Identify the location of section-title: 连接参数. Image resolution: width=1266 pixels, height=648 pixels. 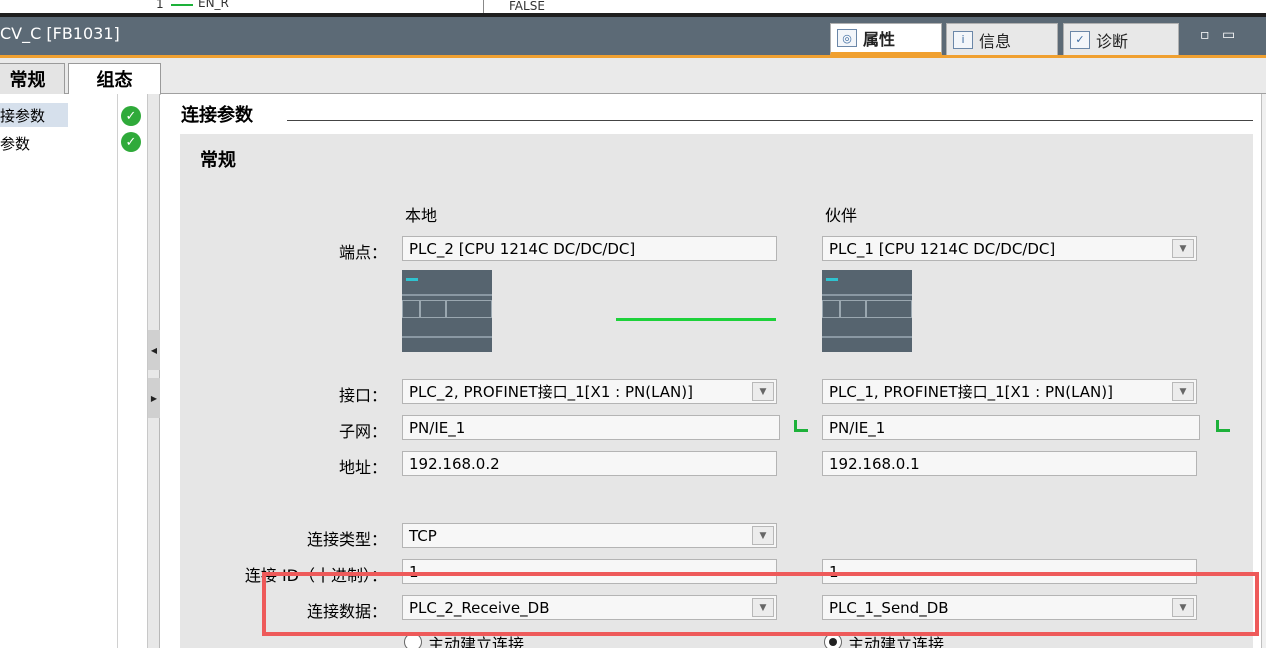
(217, 115).